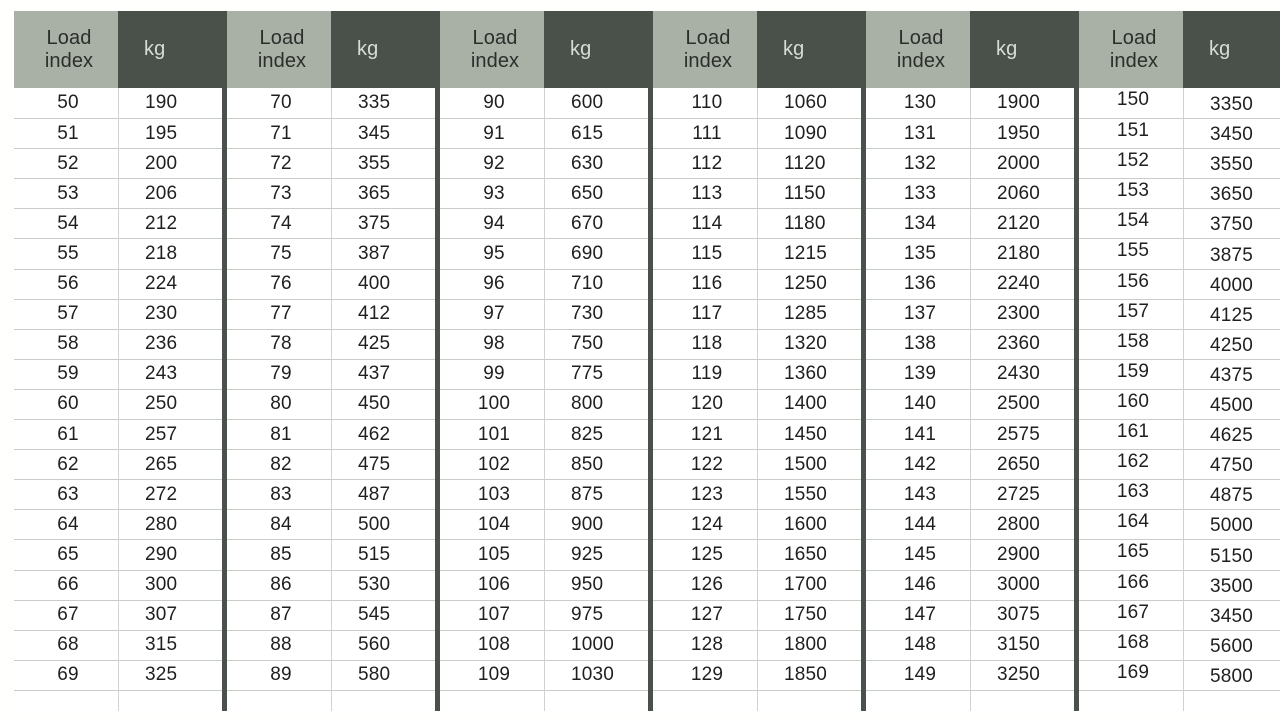 The width and height of the screenshot is (1280, 720). I want to click on kg-cell: 5150, so click(1232, 554).